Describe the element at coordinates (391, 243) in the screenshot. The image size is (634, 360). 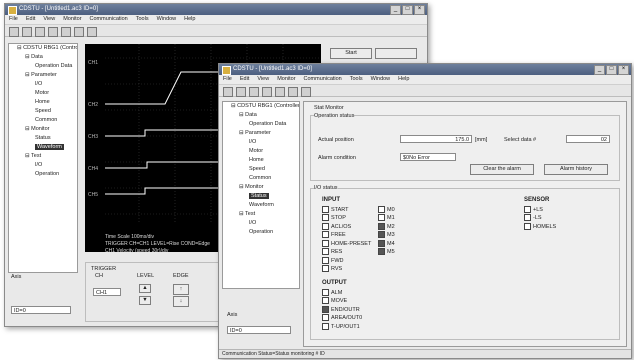
I see `io-label: M4` at that location.